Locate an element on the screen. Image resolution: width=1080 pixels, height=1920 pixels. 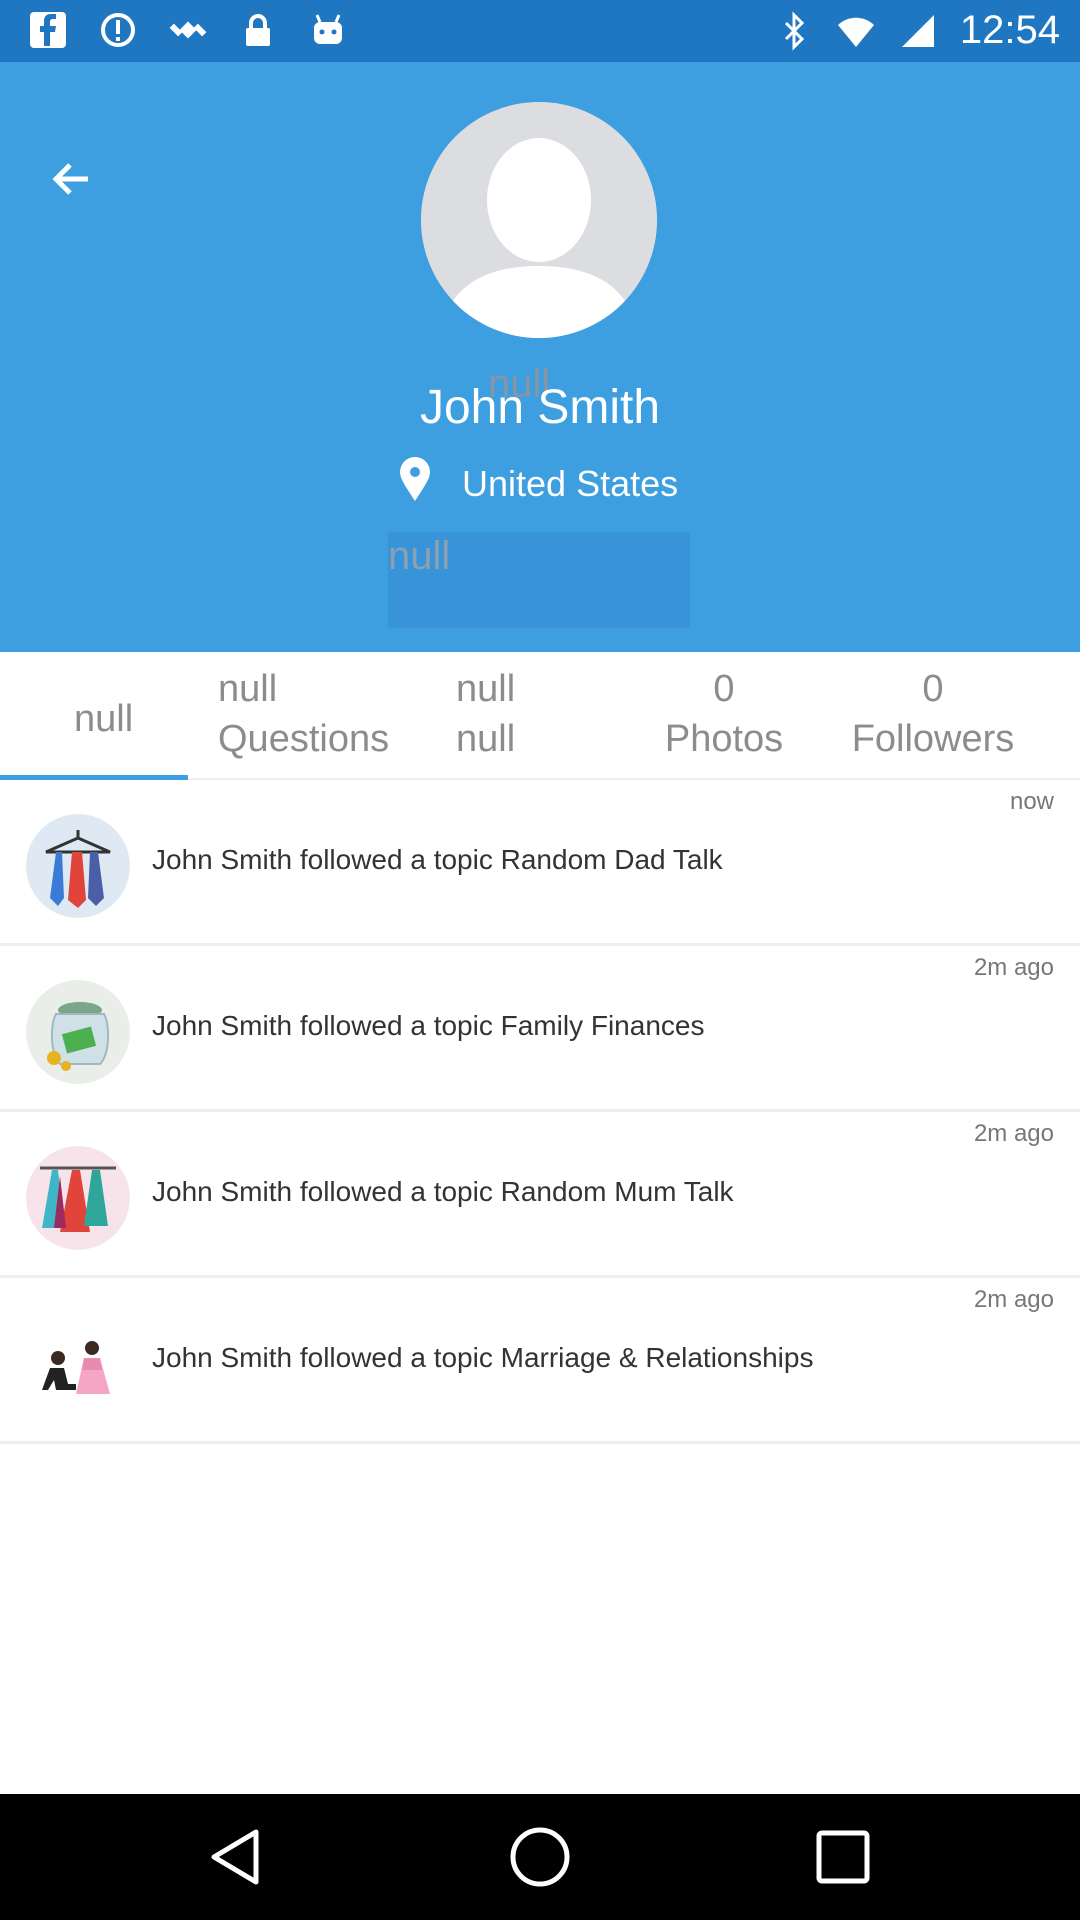
tab-null: null is located at coordinates (103, 719).